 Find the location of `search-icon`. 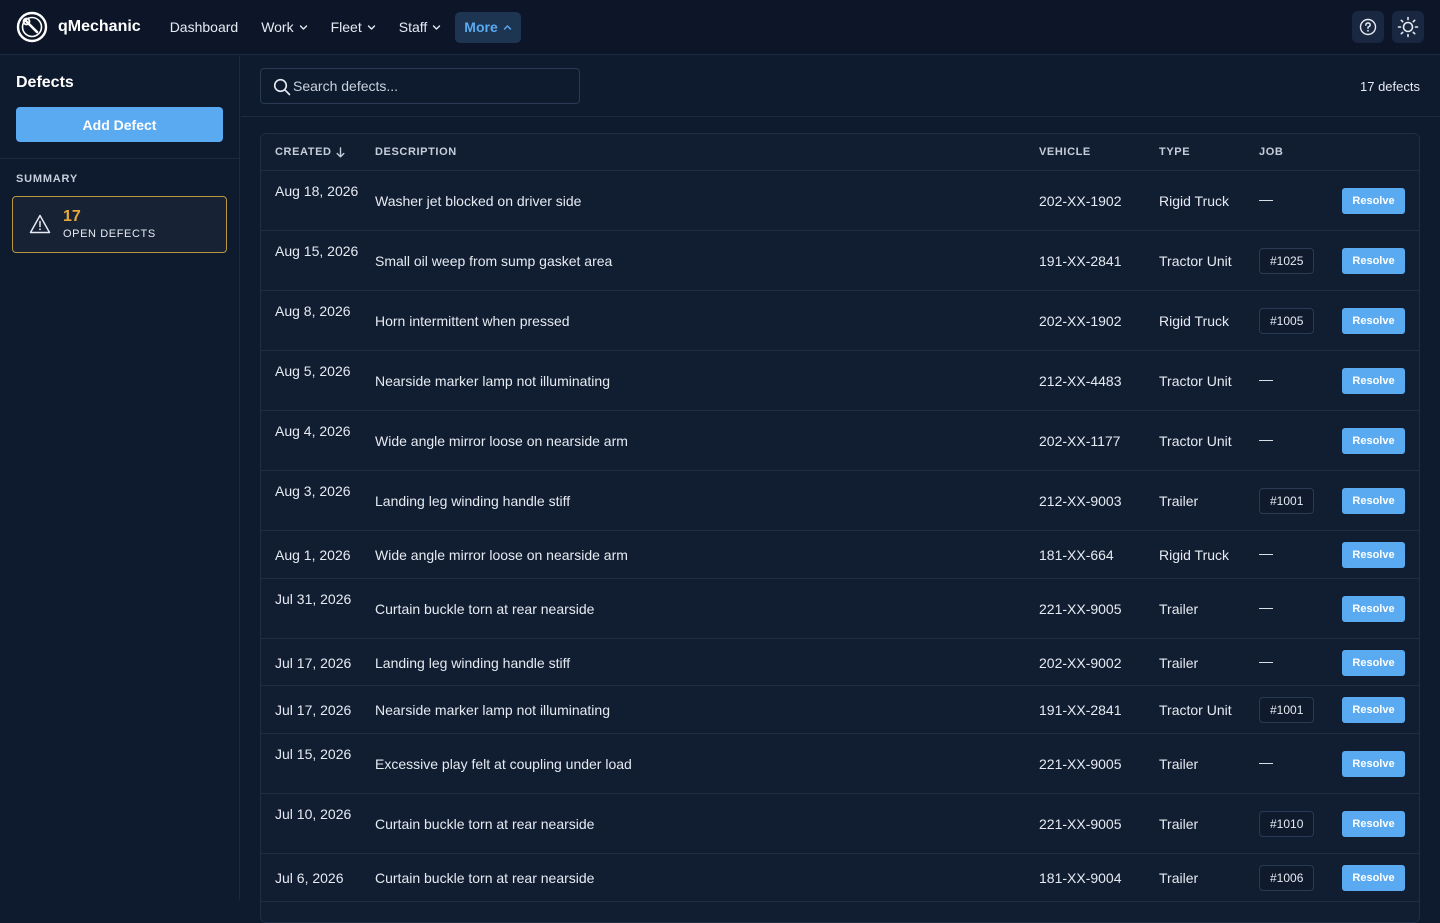

search-icon is located at coordinates (282, 87).